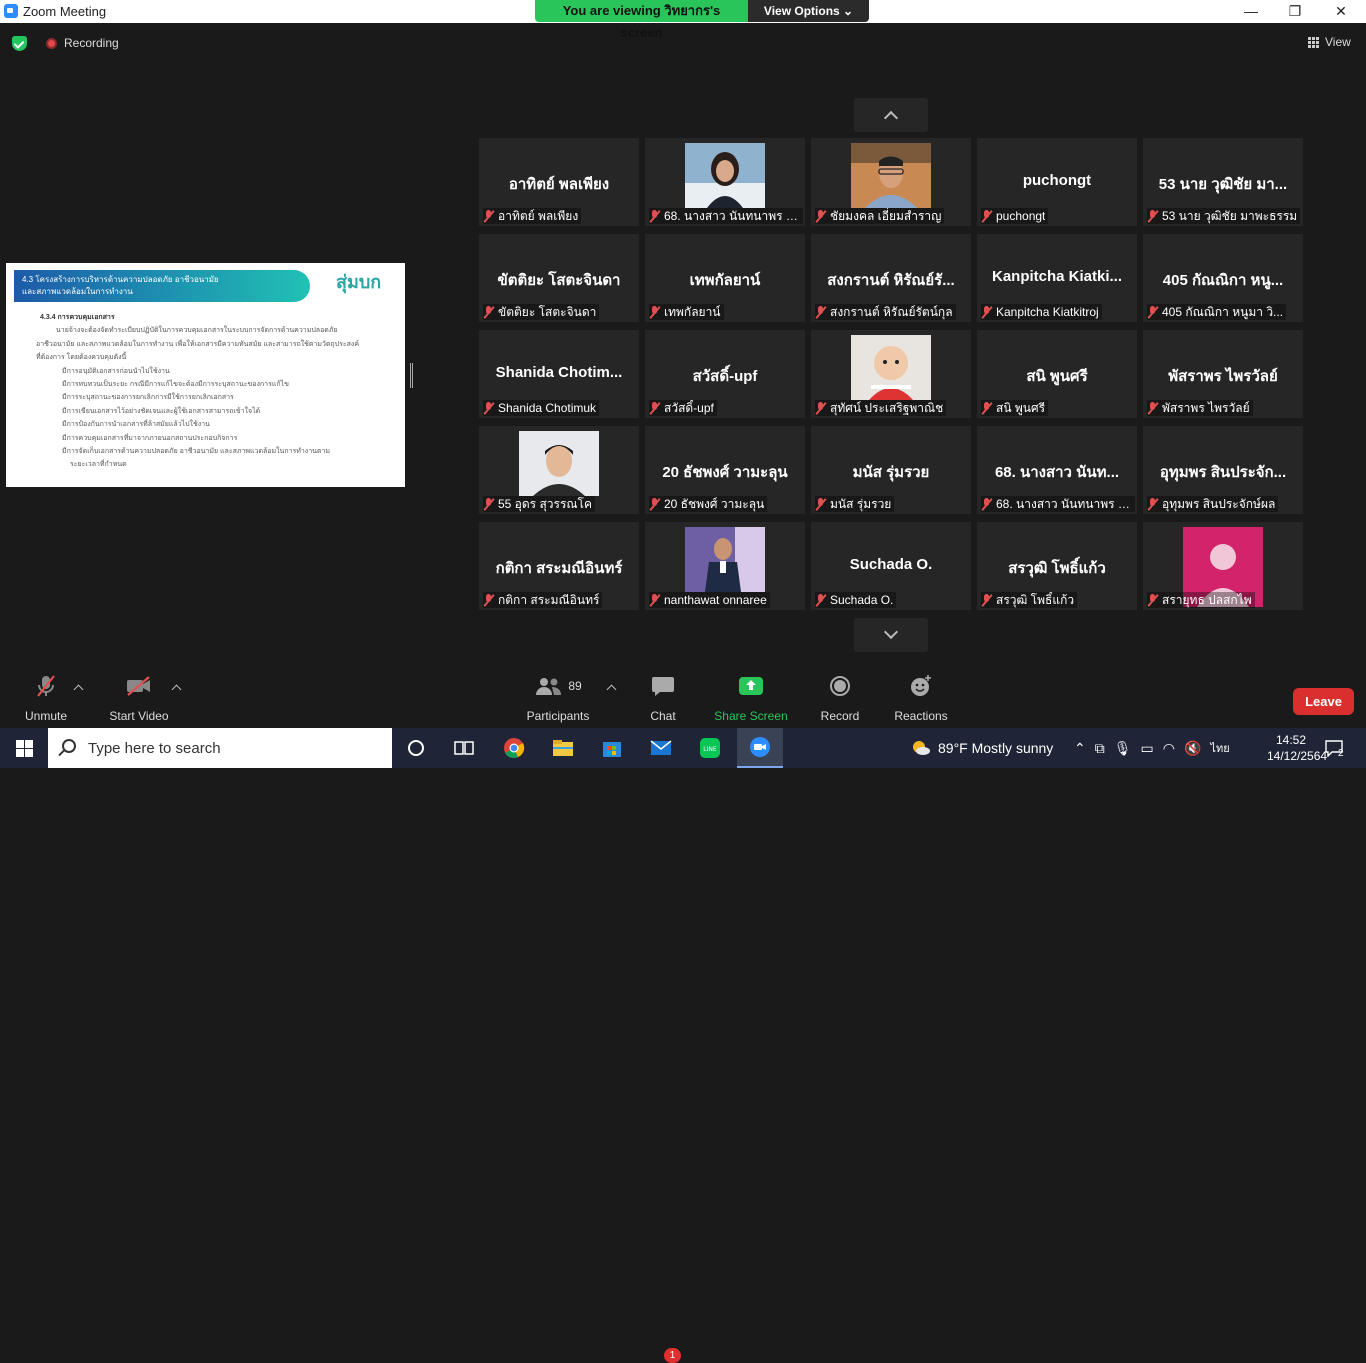 This screenshot has width=1366, height=1363. Describe the element at coordinates (921, 748) in the screenshot. I see `sun-cloud-icon` at that location.